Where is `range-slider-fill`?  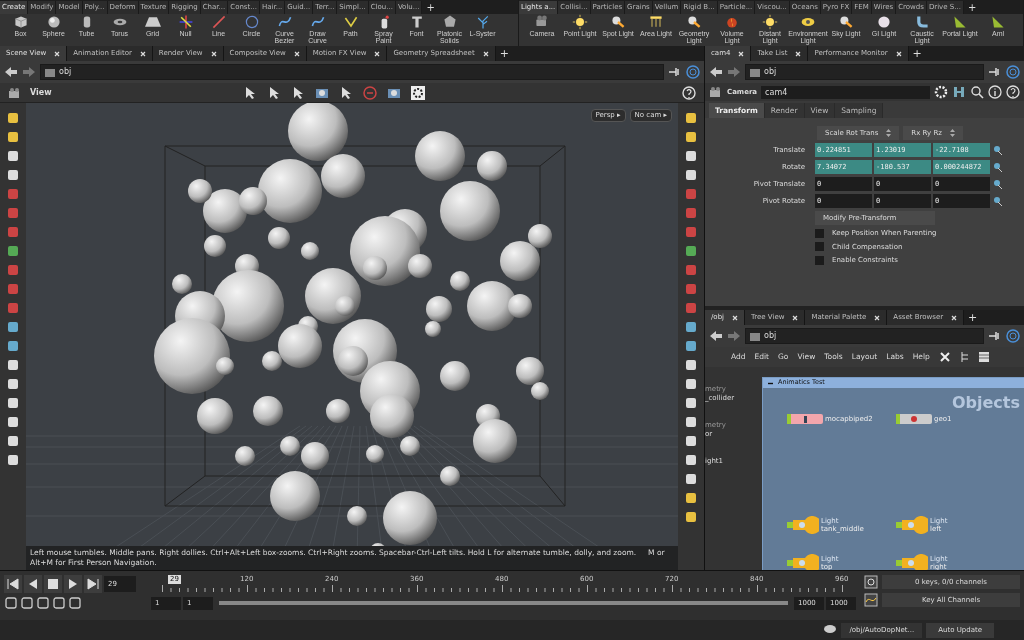 range-slider-fill is located at coordinates (503, 603).